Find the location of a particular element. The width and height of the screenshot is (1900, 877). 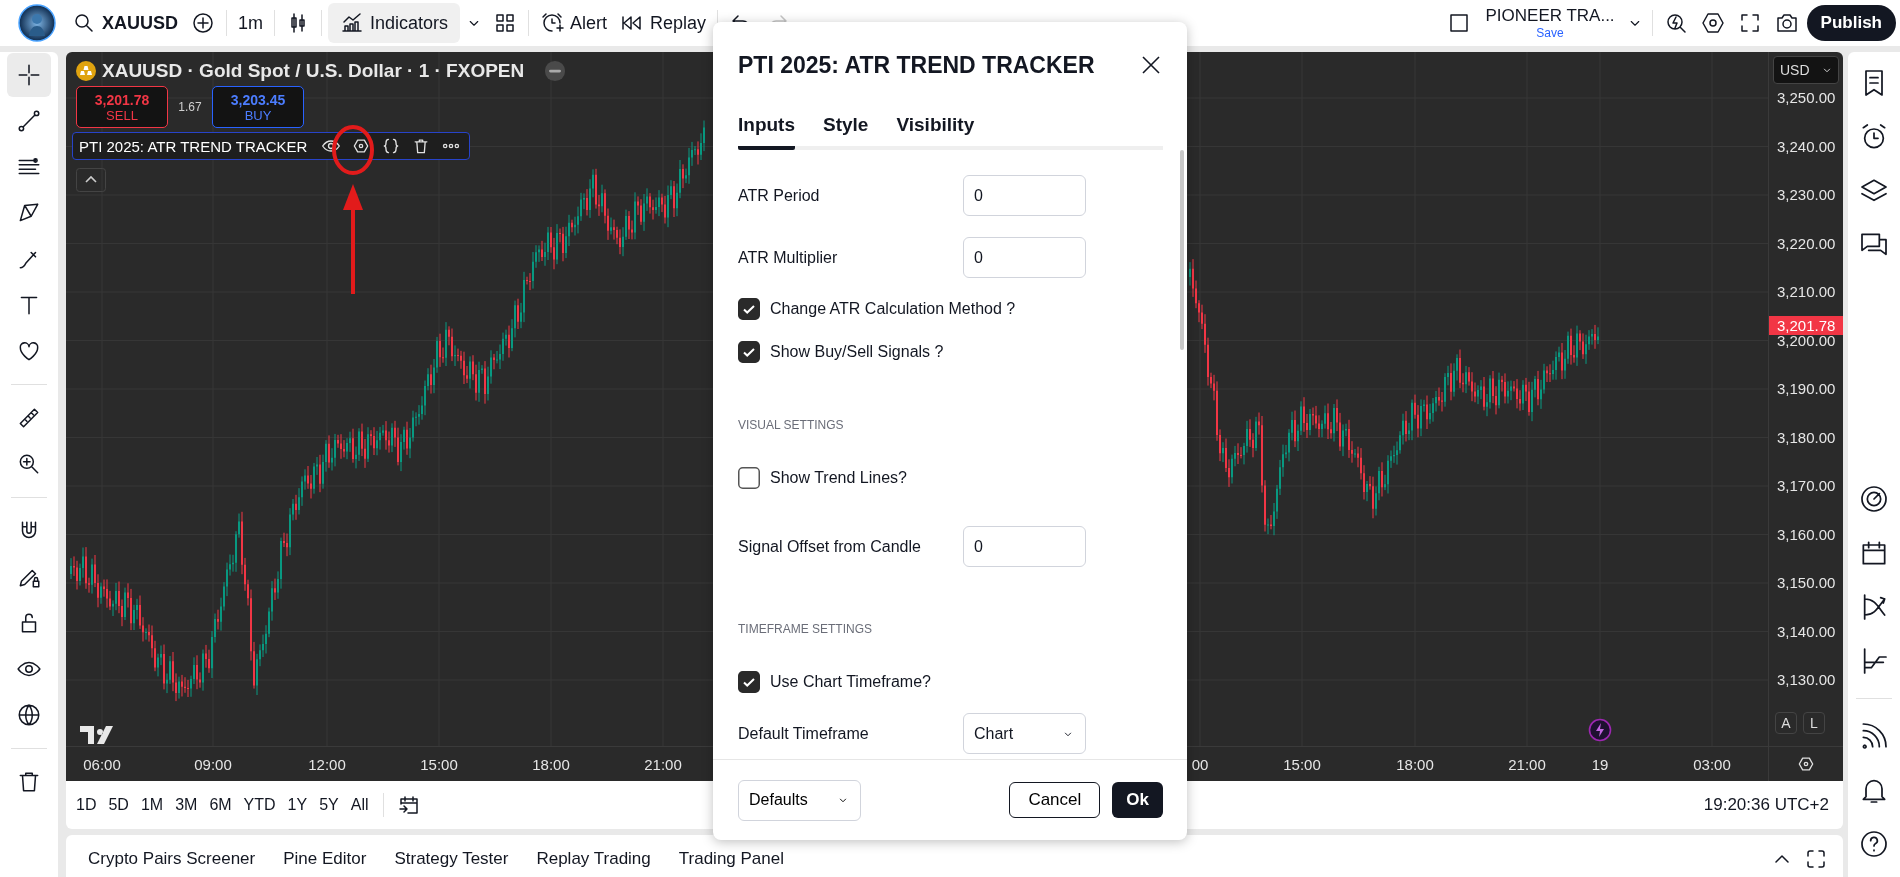

defaults-dropdown: Defaults is located at coordinates (799, 800).